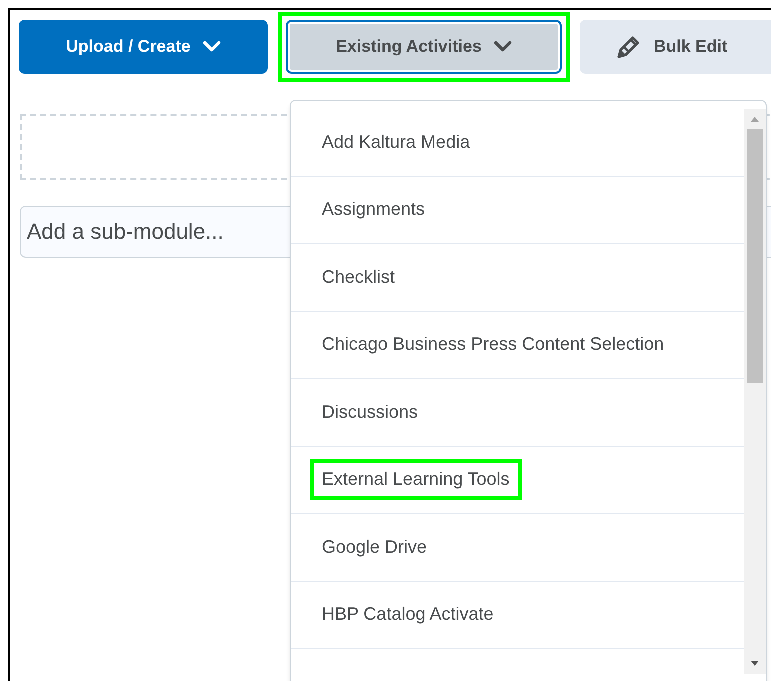  What do you see at coordinates (517, 480) in the screenshot?
I see `menu-item: External Learning Tools` at bounding box center [517, 480].